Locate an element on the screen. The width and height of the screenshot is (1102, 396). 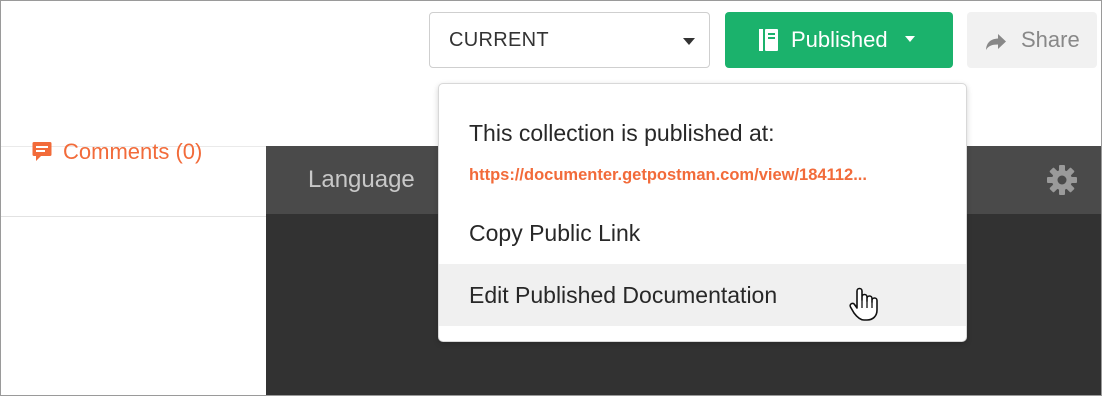
copy-public-link-item: Copy Public Link is located at coordinates (702, 233).